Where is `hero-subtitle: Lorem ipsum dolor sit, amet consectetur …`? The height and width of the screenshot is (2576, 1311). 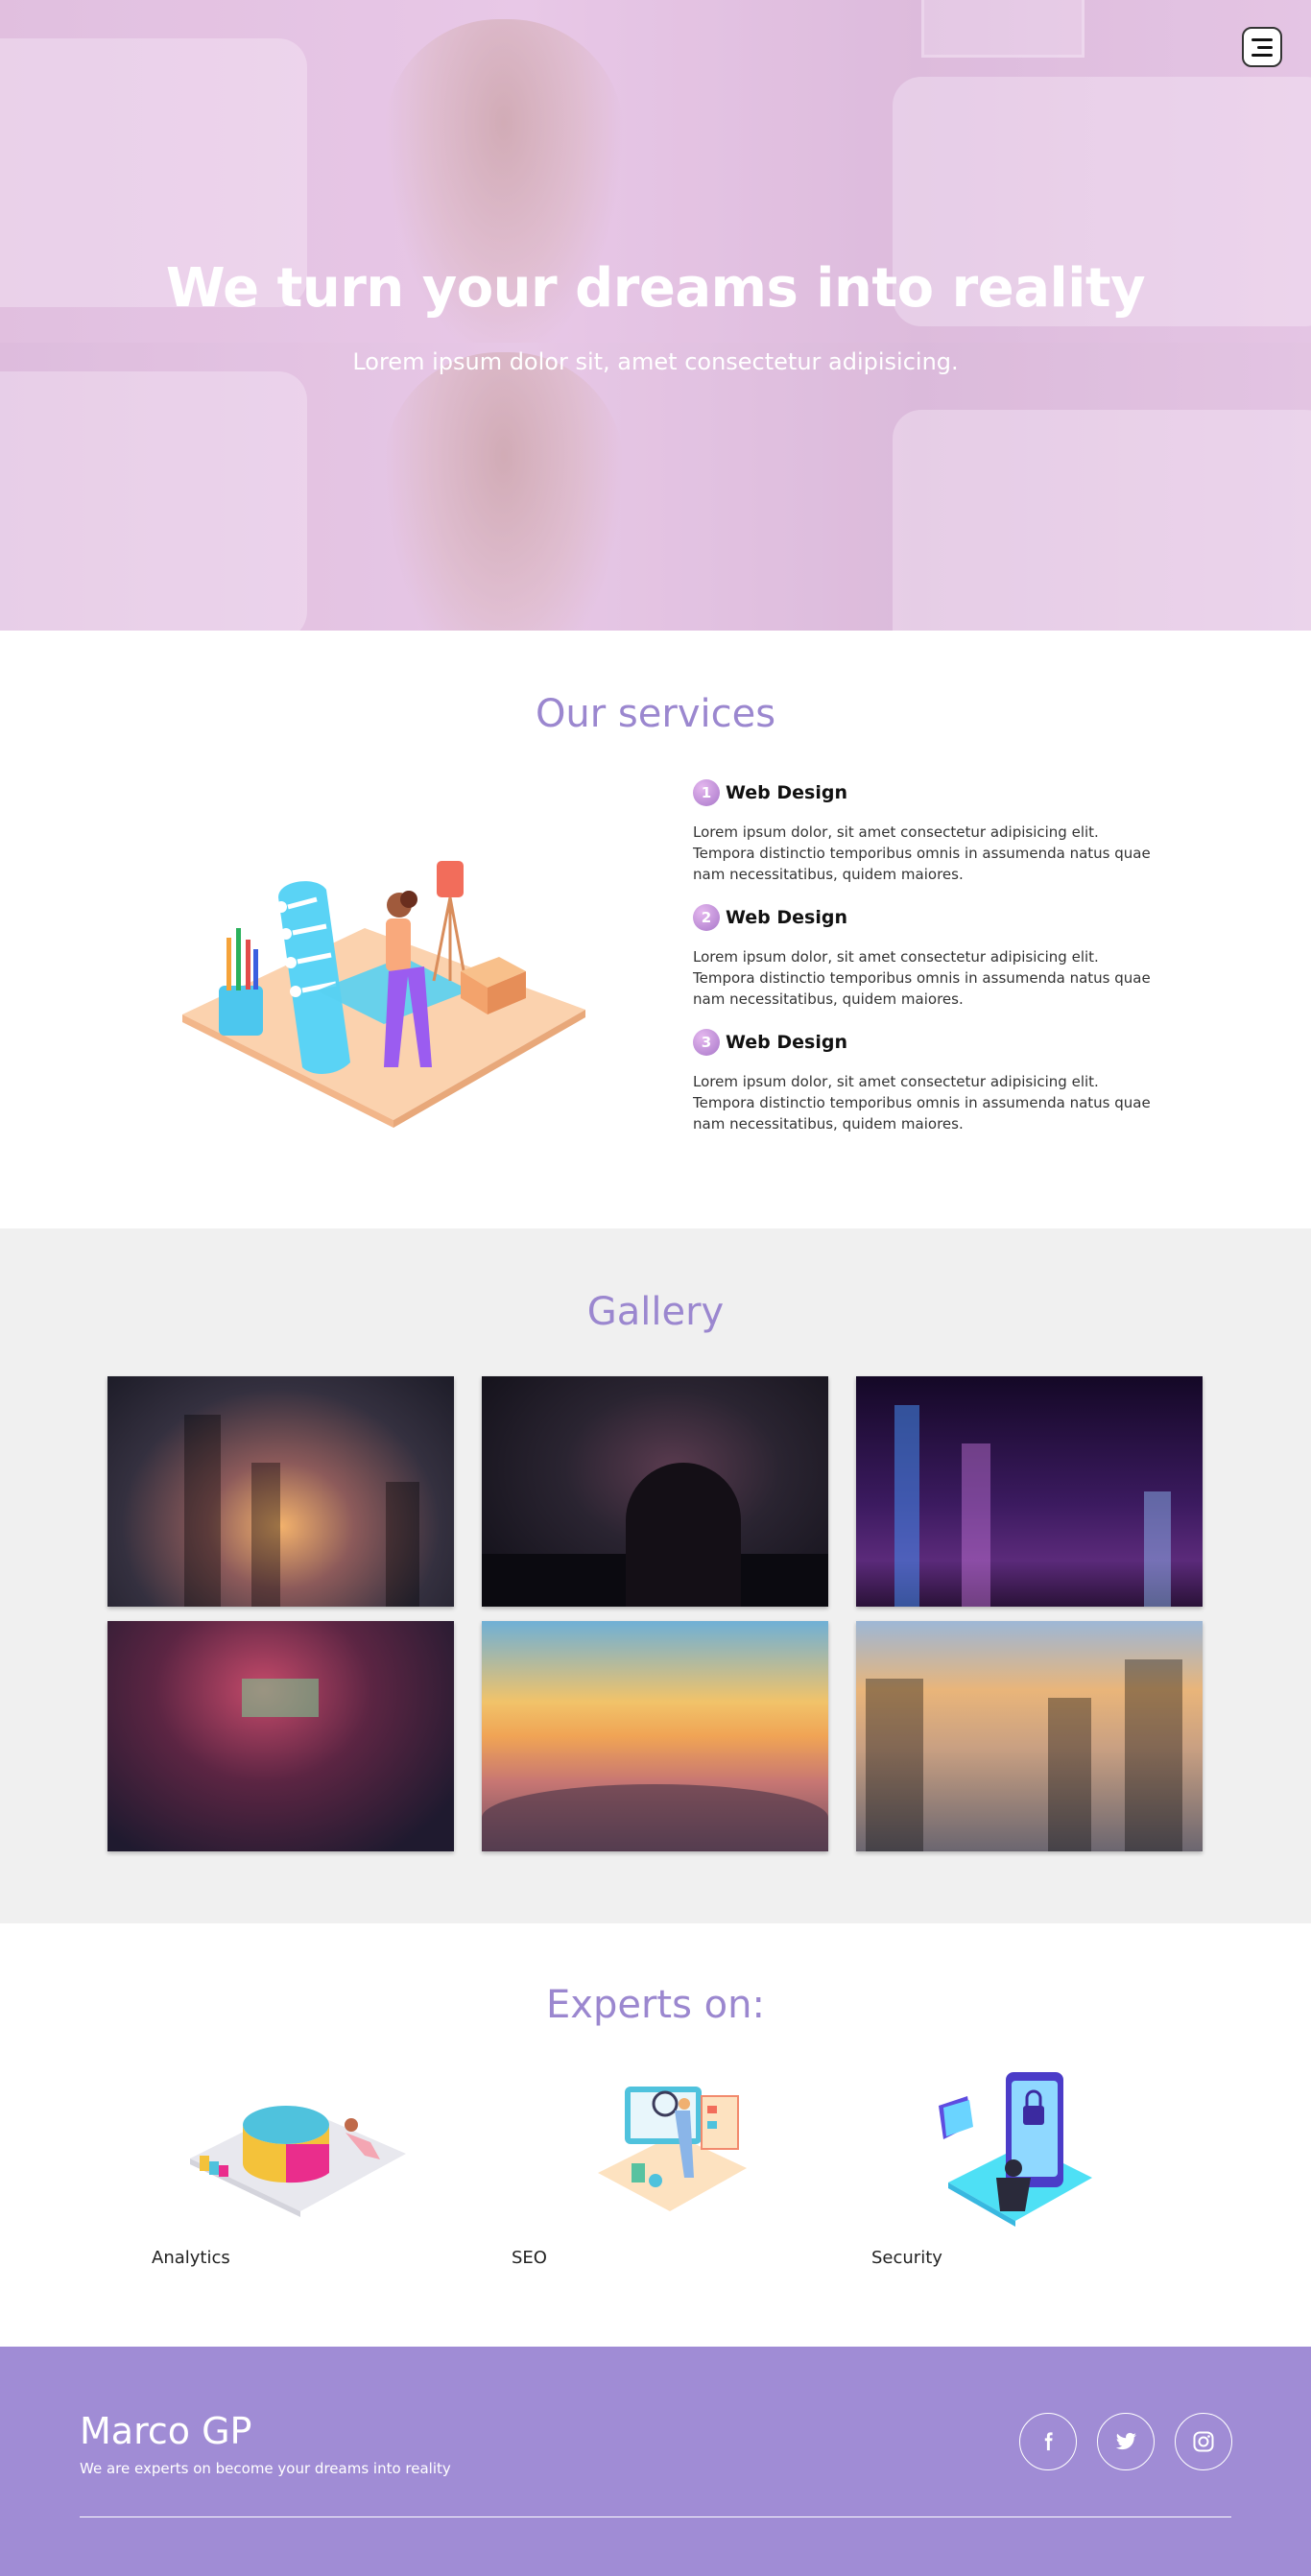
hero-subtitle: Lorem ipsum dolor sit, amet consectetur … is located at coordinates (655, 361).